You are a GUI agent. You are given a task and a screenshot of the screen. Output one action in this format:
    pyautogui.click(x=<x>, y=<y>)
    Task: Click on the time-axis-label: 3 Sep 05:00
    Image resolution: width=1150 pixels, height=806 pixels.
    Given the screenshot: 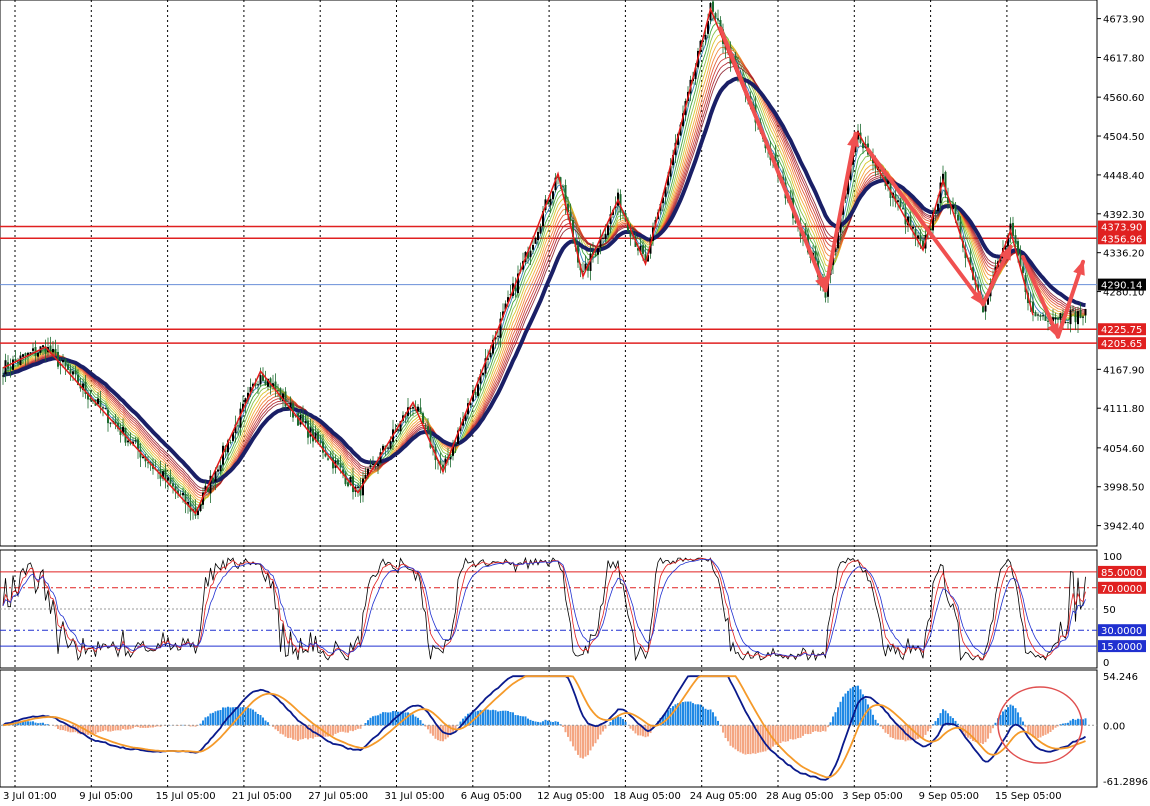 What is the action you would take?
    pyautogui.click(x=872, y=796)
    